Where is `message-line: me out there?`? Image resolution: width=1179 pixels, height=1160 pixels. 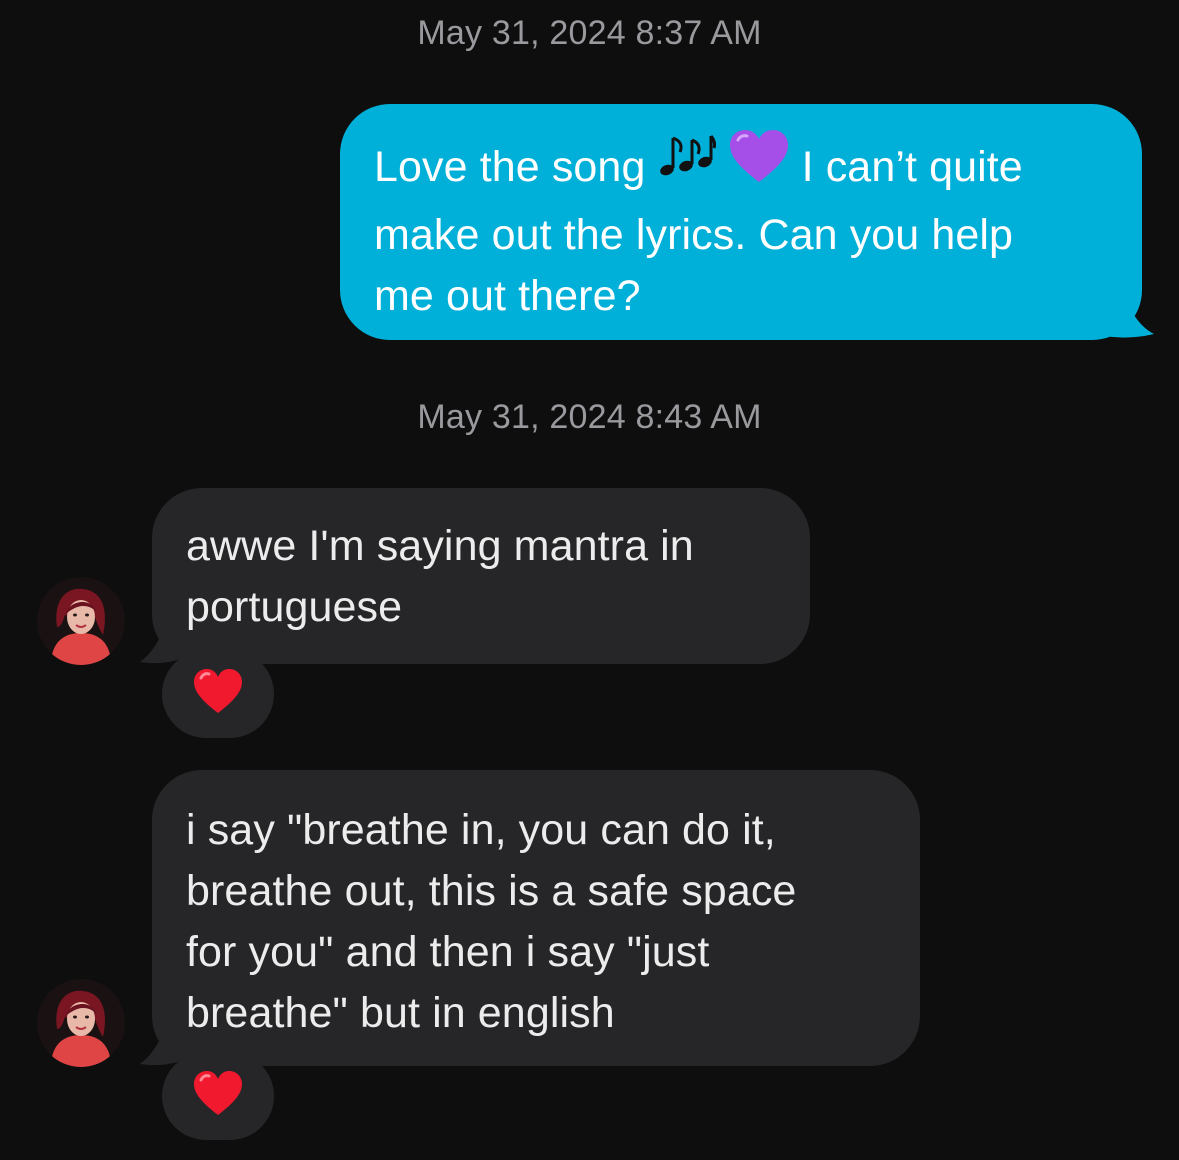 message-line: me out there? is located at coordinates (507, 296).